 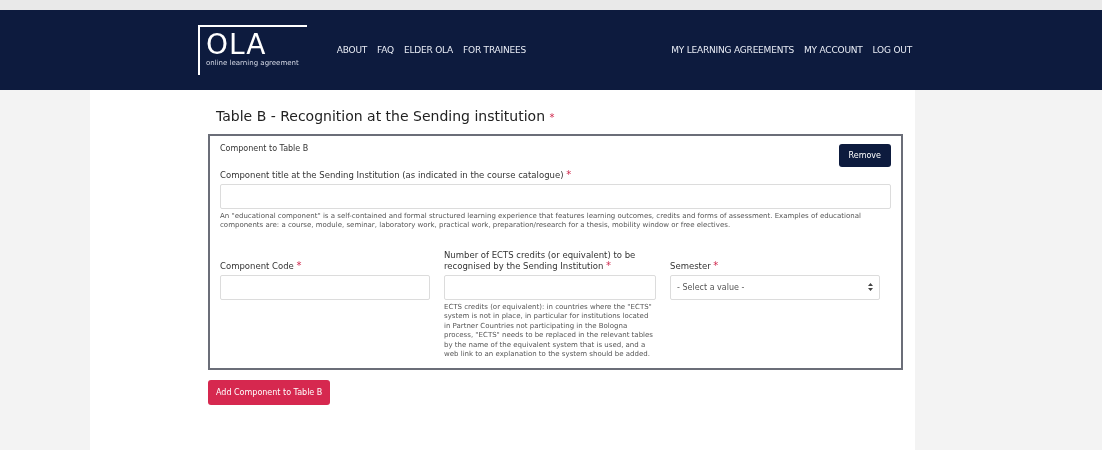 I want to click on semester-select: - Select a value -, so click(x=775, y=287).